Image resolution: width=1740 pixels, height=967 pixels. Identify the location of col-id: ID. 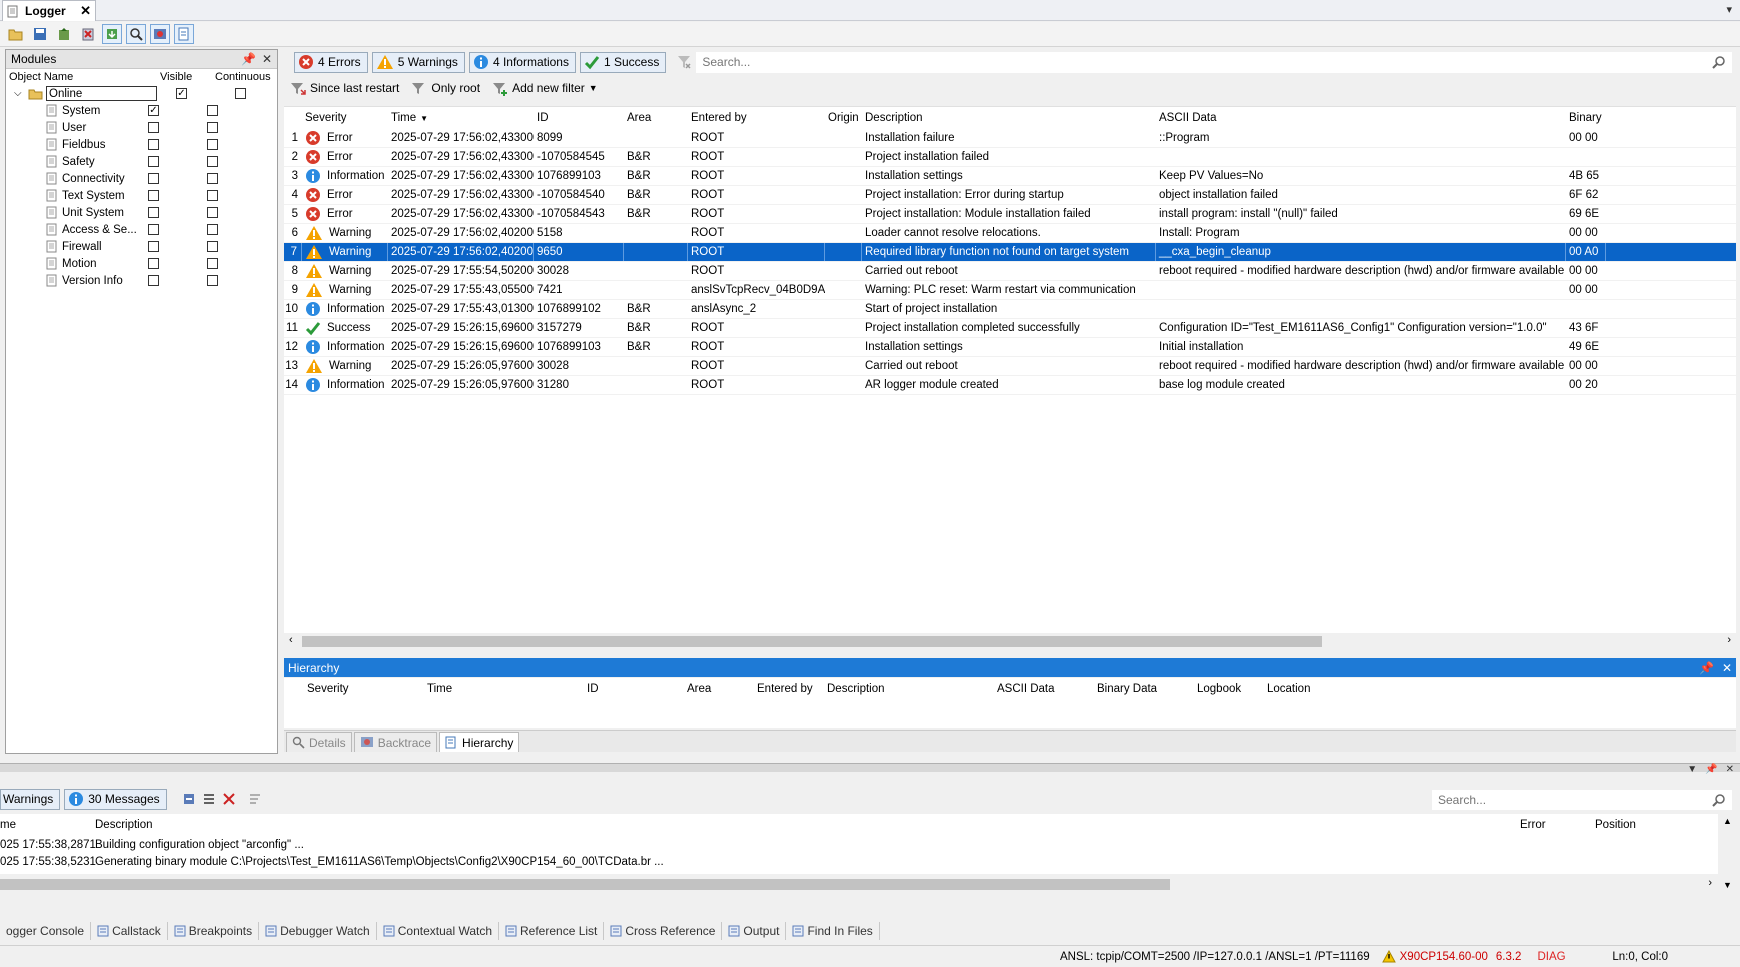
(579, 118).